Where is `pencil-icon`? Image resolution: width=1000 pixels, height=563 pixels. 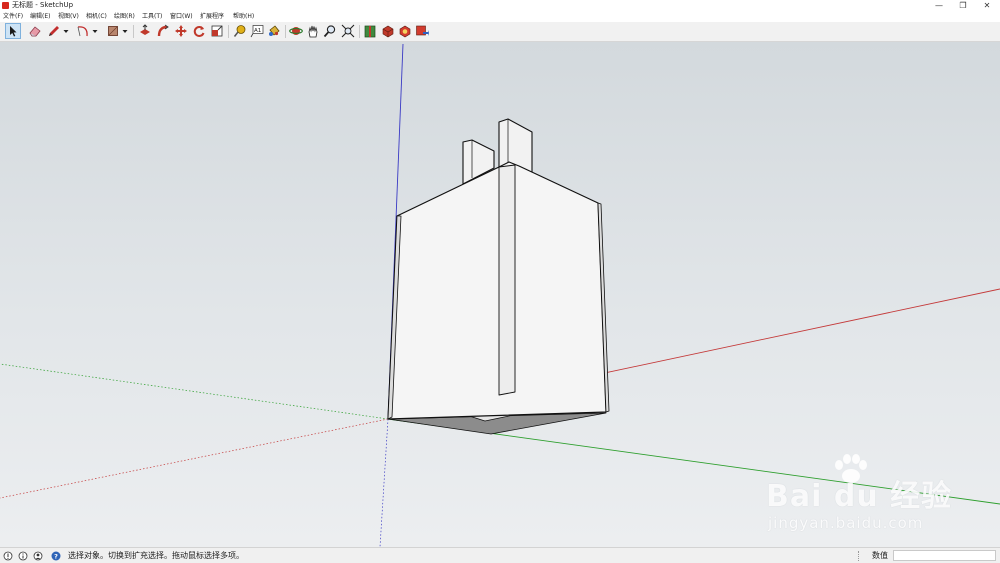
pencil-icon is located at coordinates (54, 31).